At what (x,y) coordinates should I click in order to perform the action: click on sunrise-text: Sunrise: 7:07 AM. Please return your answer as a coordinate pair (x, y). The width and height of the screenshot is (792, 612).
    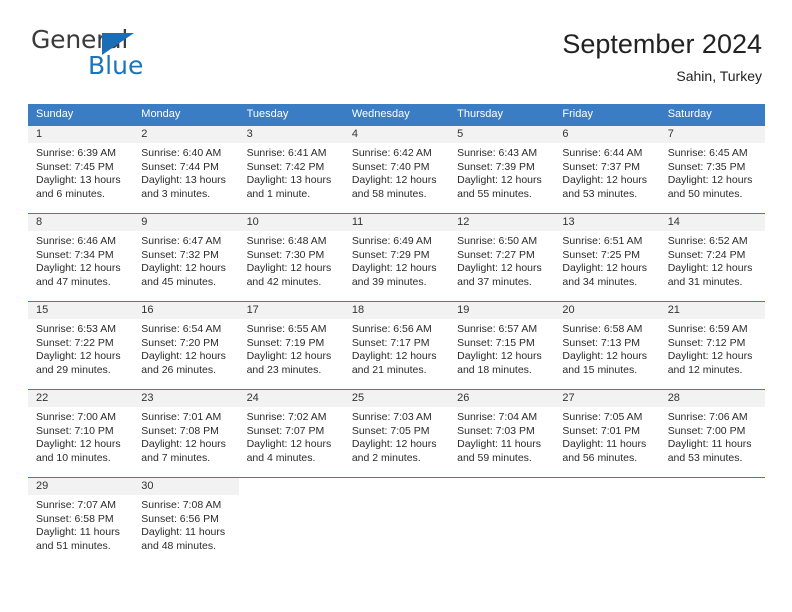
    Looking at the image, I should click on (76, 505).